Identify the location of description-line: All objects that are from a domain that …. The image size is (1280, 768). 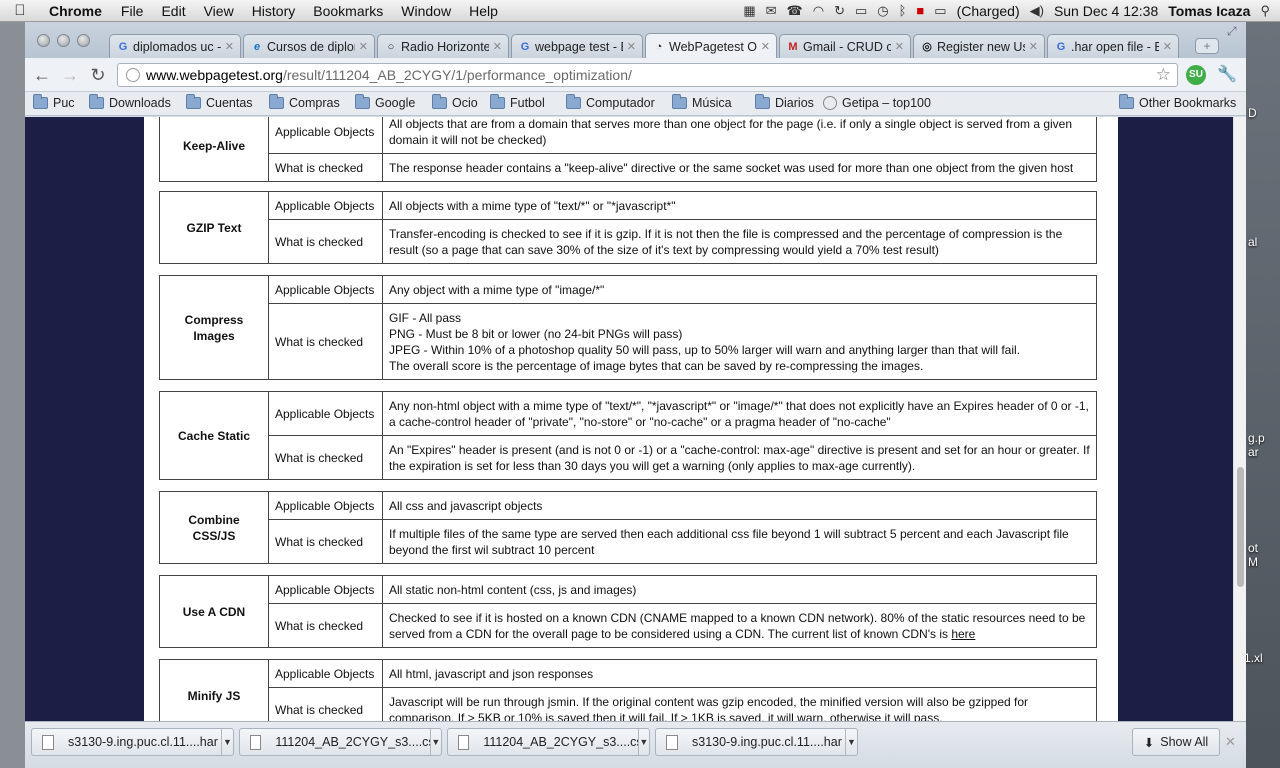
(731, 132).